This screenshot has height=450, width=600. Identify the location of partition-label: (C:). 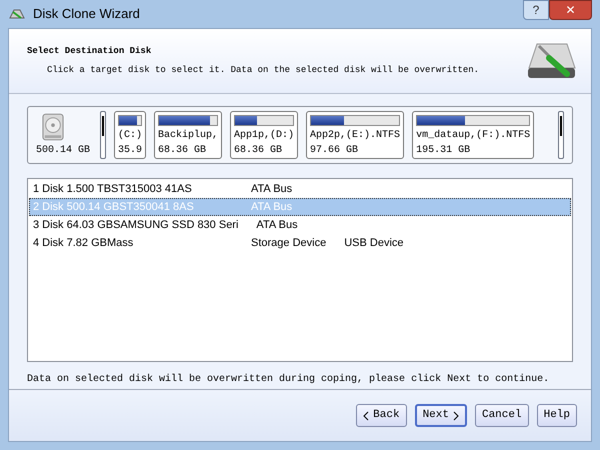
(130, 135).